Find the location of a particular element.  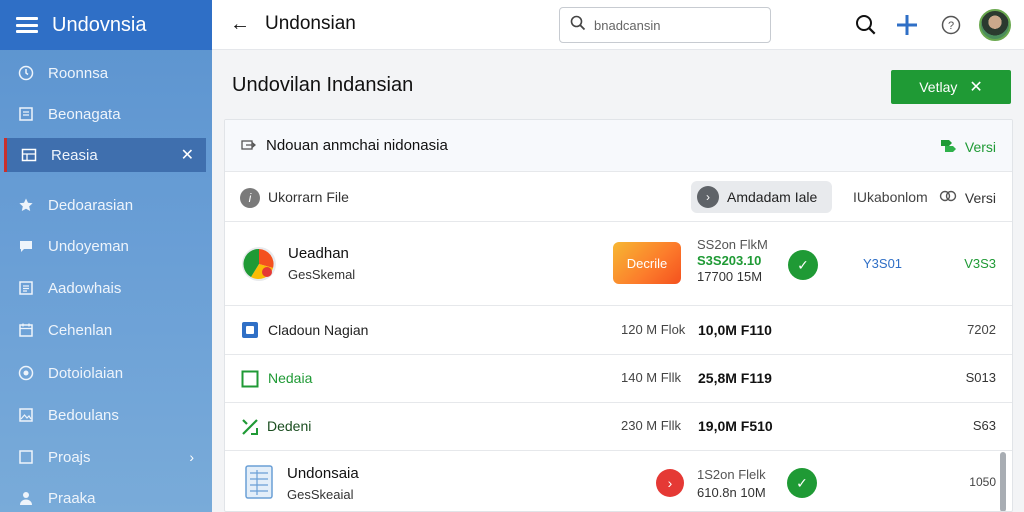

sidebar-item-praaka: Praaka is located at coordinates (106, 496).